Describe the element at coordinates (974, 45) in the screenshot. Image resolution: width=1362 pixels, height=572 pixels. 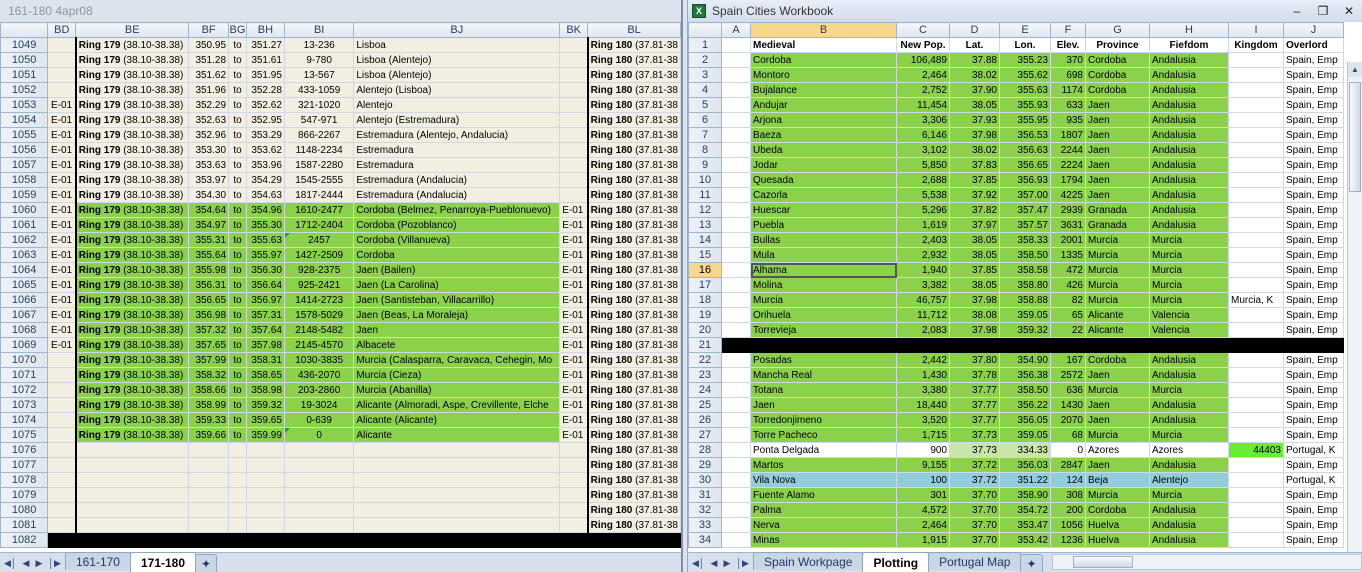
I see `header-cell-d: Lat.` at that location.